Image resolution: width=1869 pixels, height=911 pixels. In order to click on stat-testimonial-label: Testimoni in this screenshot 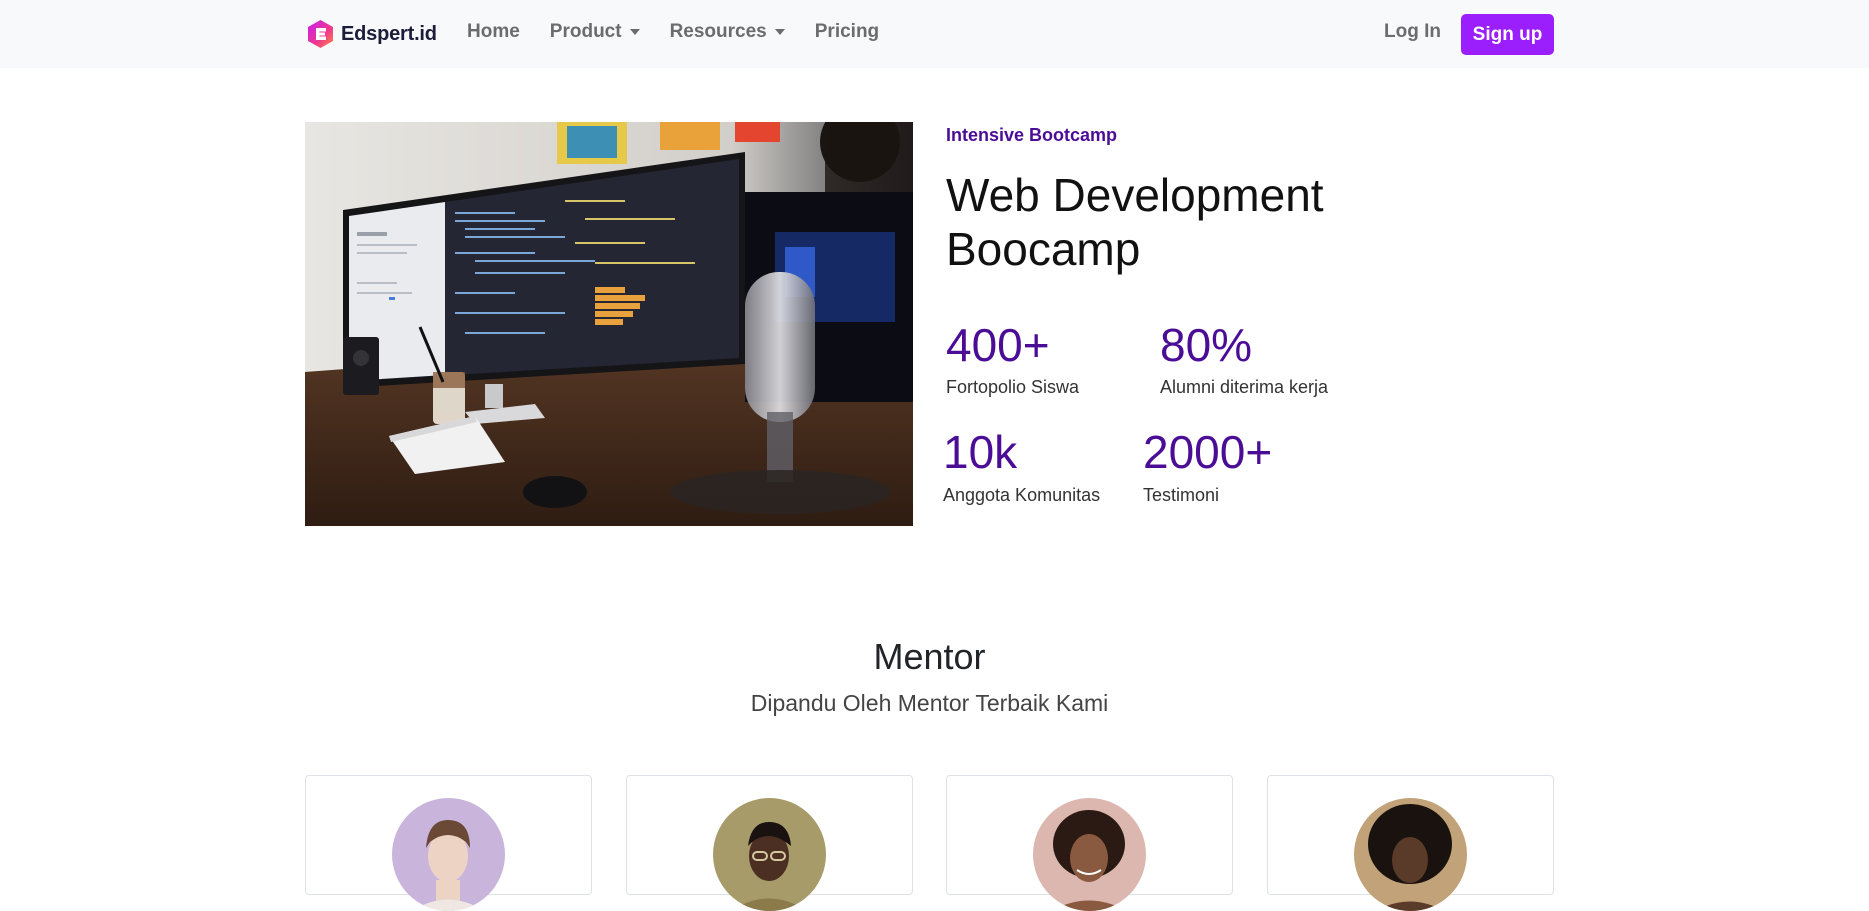, I will do `click(1181, 495)`.